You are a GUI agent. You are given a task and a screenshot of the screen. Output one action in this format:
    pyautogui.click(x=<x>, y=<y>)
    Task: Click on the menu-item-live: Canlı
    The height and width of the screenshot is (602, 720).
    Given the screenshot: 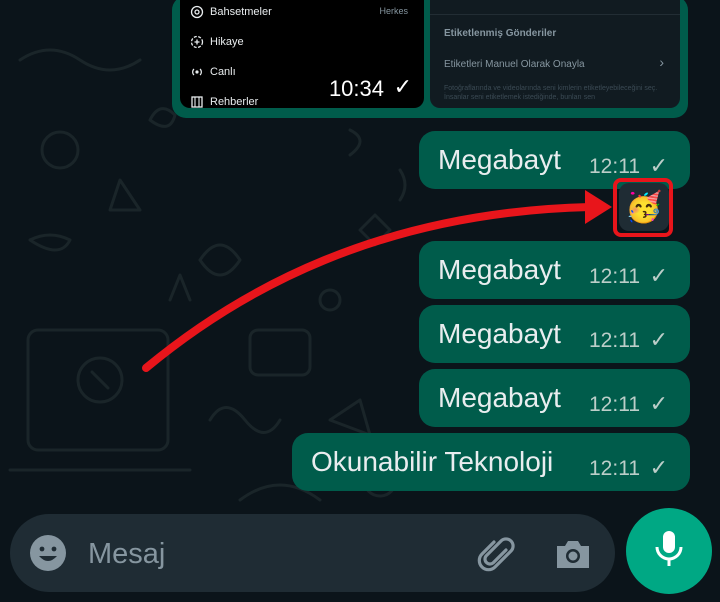 What is the action you would take?
    pyautogui.click(x=213, y=72)
    